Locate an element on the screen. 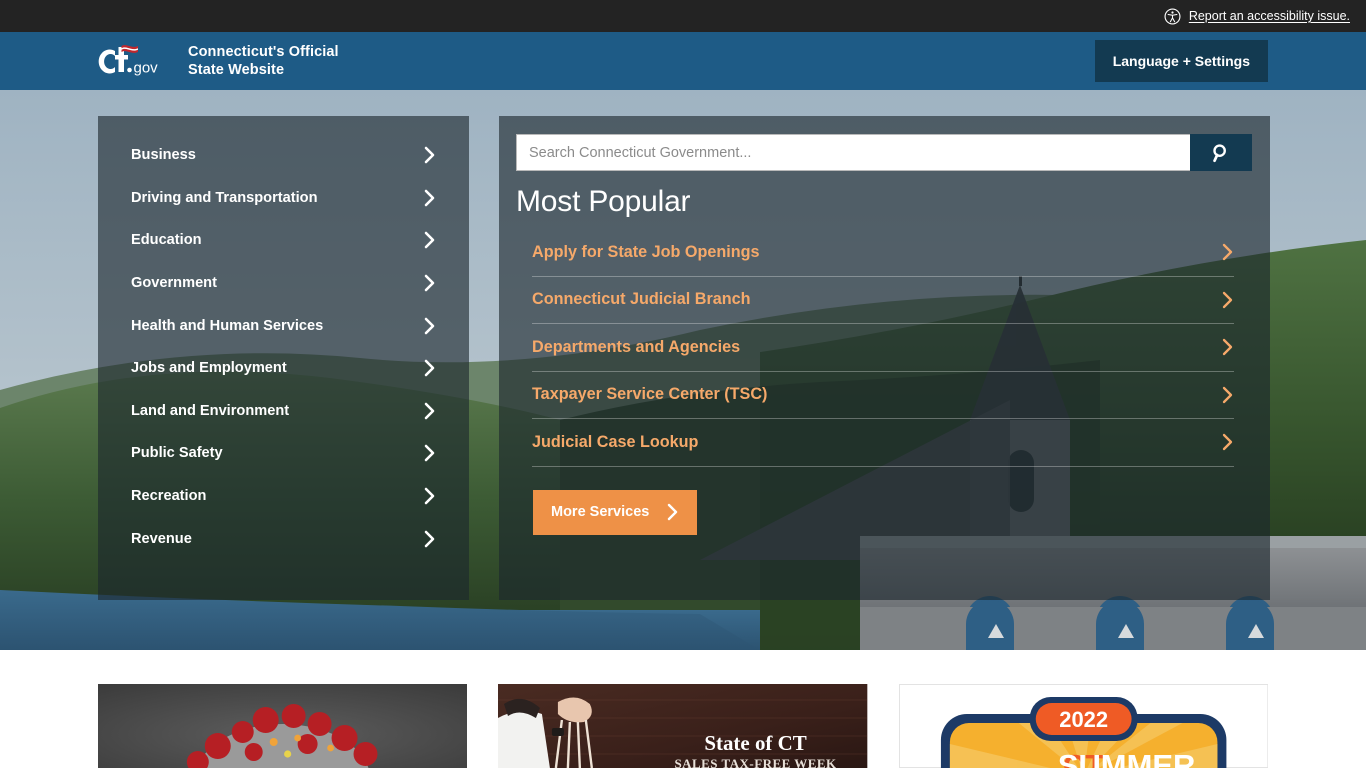  report-accessibility-issue-label: Report an accessibility issue. is located at coordinates (1269, 16).